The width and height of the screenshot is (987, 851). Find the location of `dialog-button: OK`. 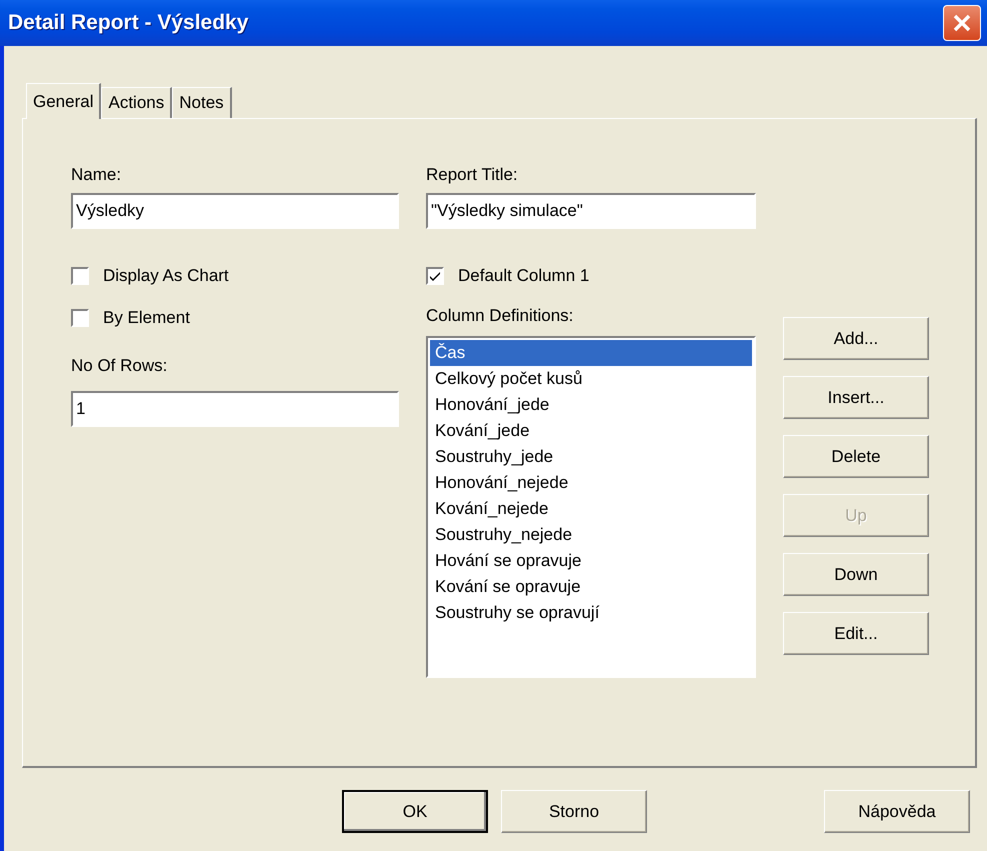

dialog-button: OK is located at coordinates (415, 811).